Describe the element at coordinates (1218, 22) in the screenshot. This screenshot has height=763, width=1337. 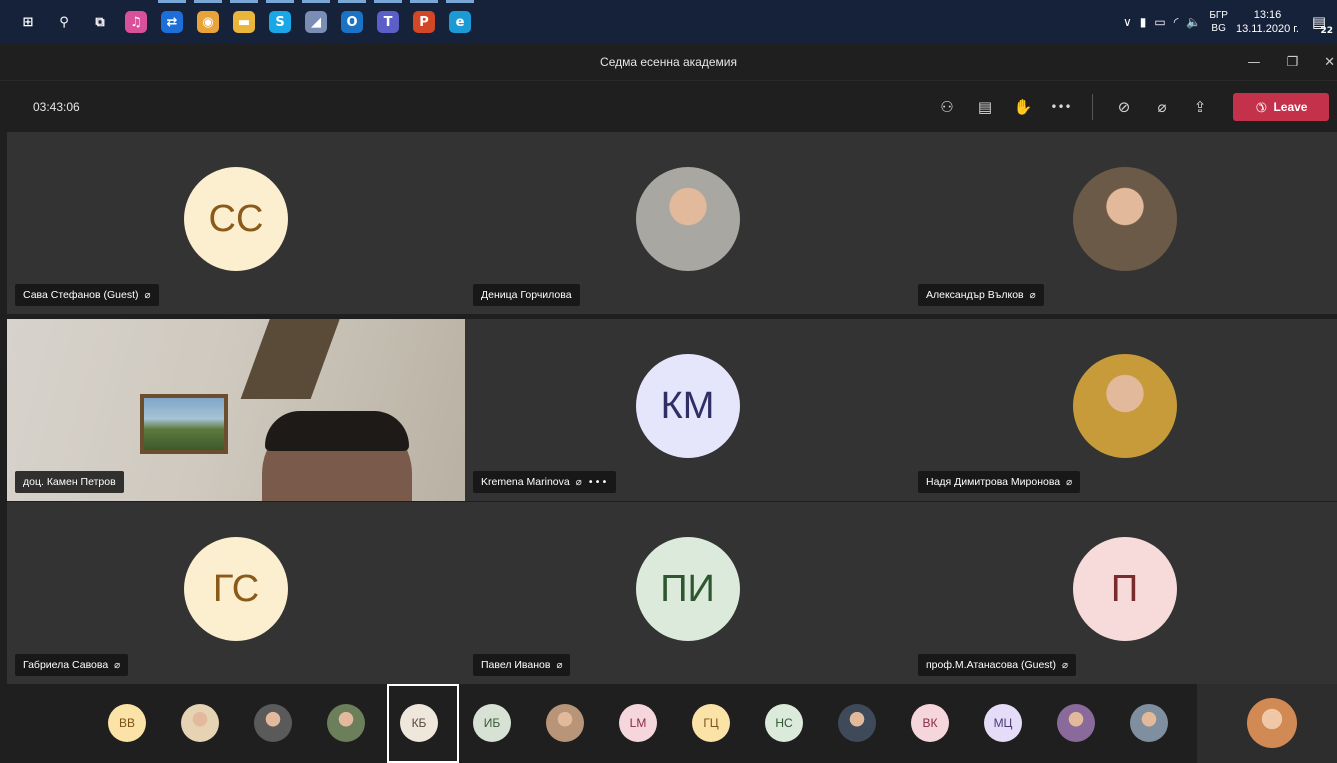
I see `input-language: БГР BG` at that location.